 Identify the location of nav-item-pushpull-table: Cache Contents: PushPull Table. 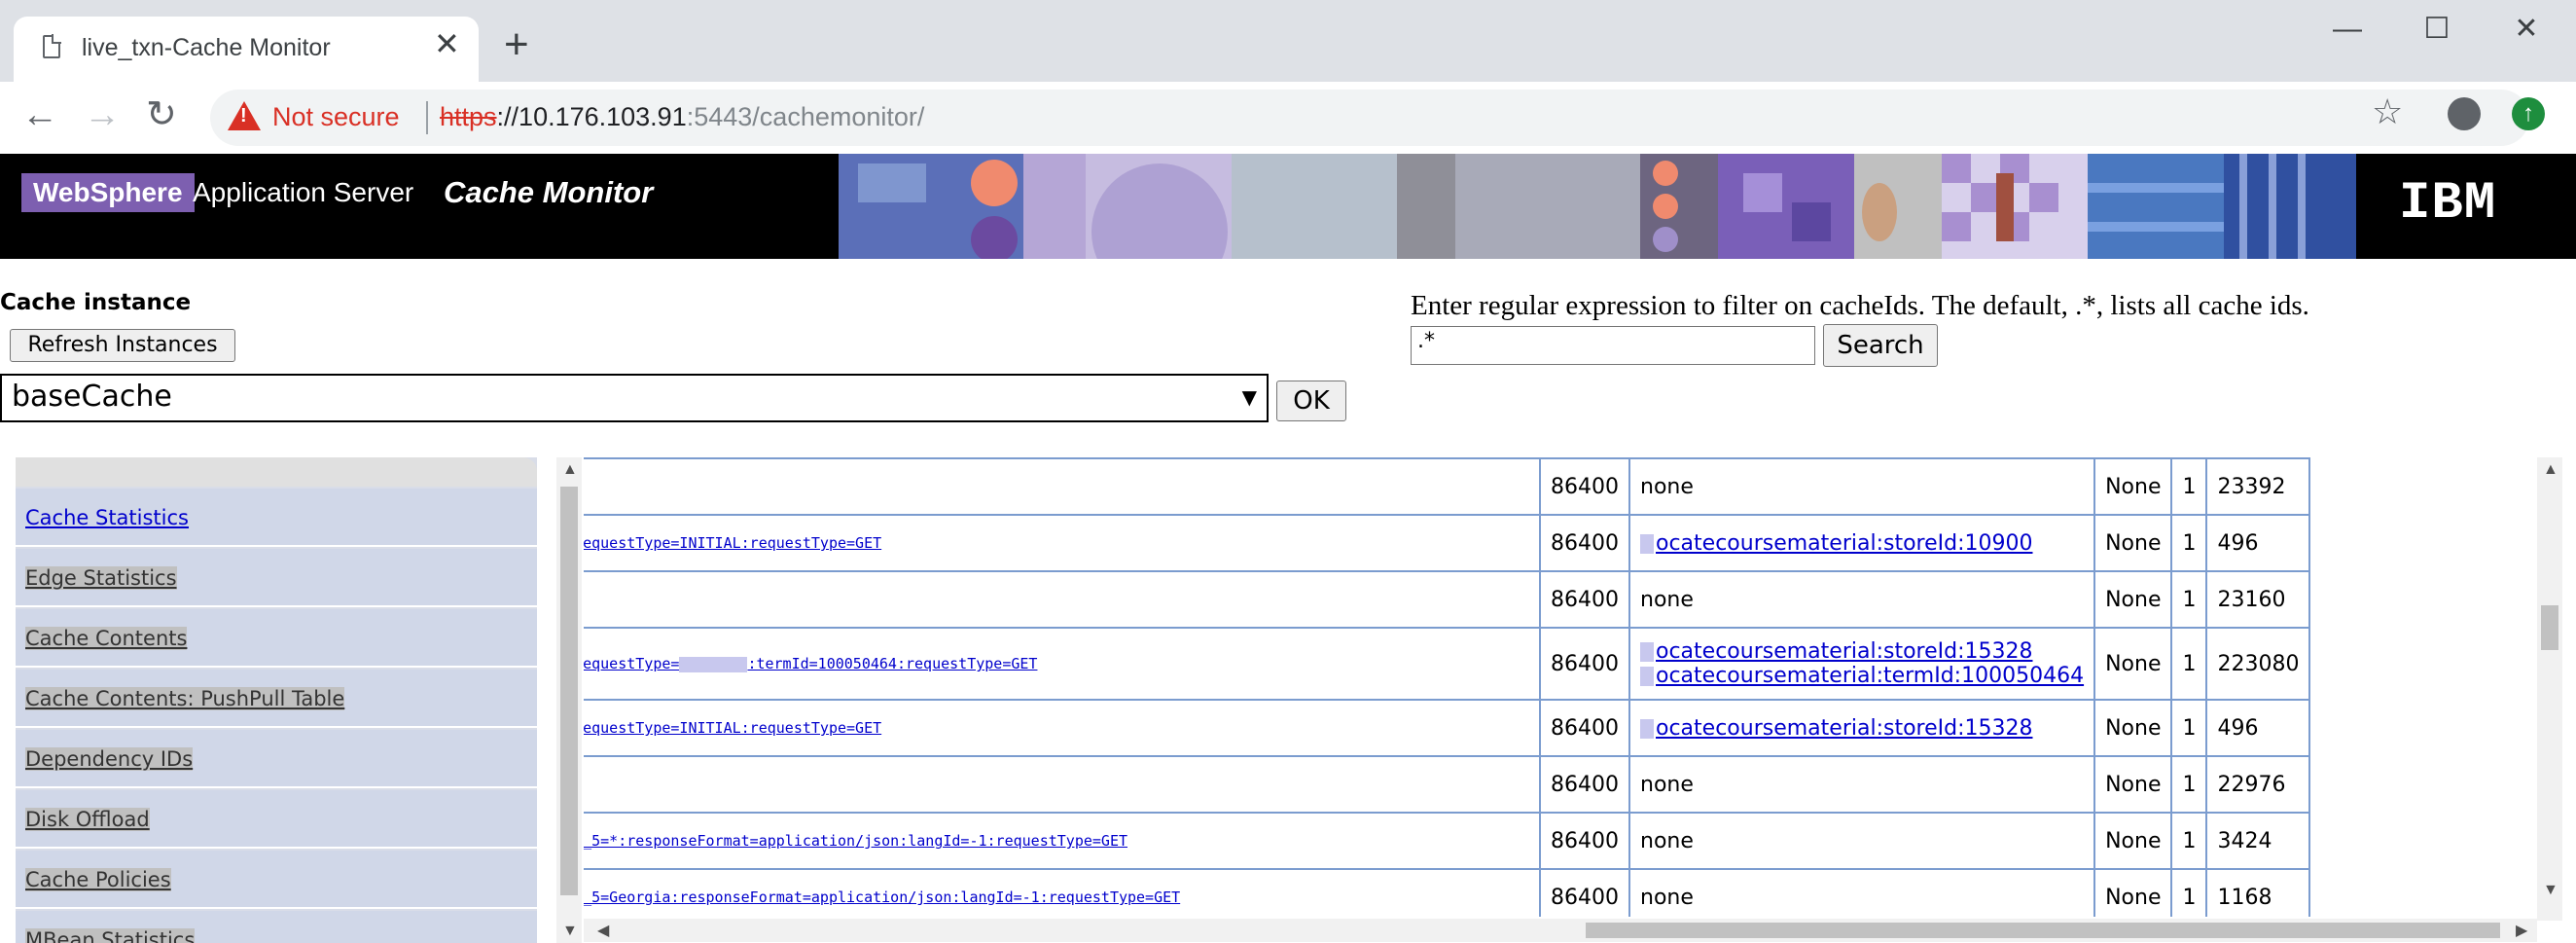
(276, 699).